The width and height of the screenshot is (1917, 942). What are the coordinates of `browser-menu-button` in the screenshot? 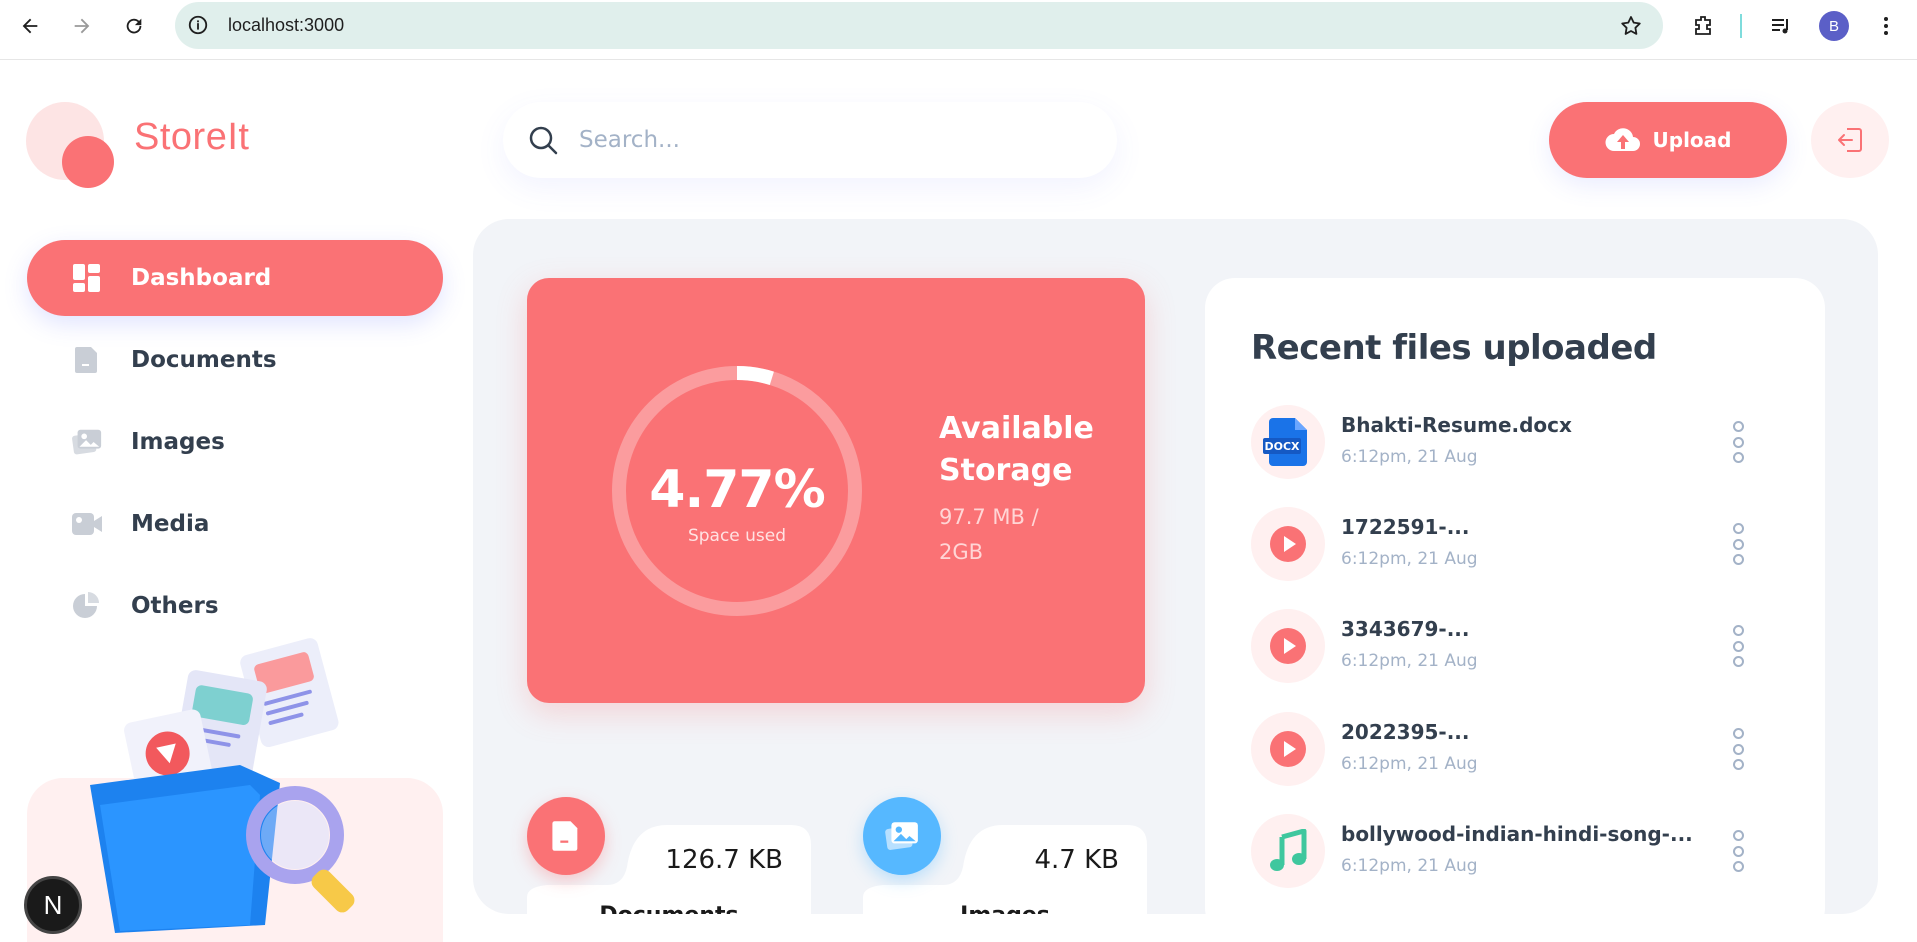 It's located at (1886, 26).